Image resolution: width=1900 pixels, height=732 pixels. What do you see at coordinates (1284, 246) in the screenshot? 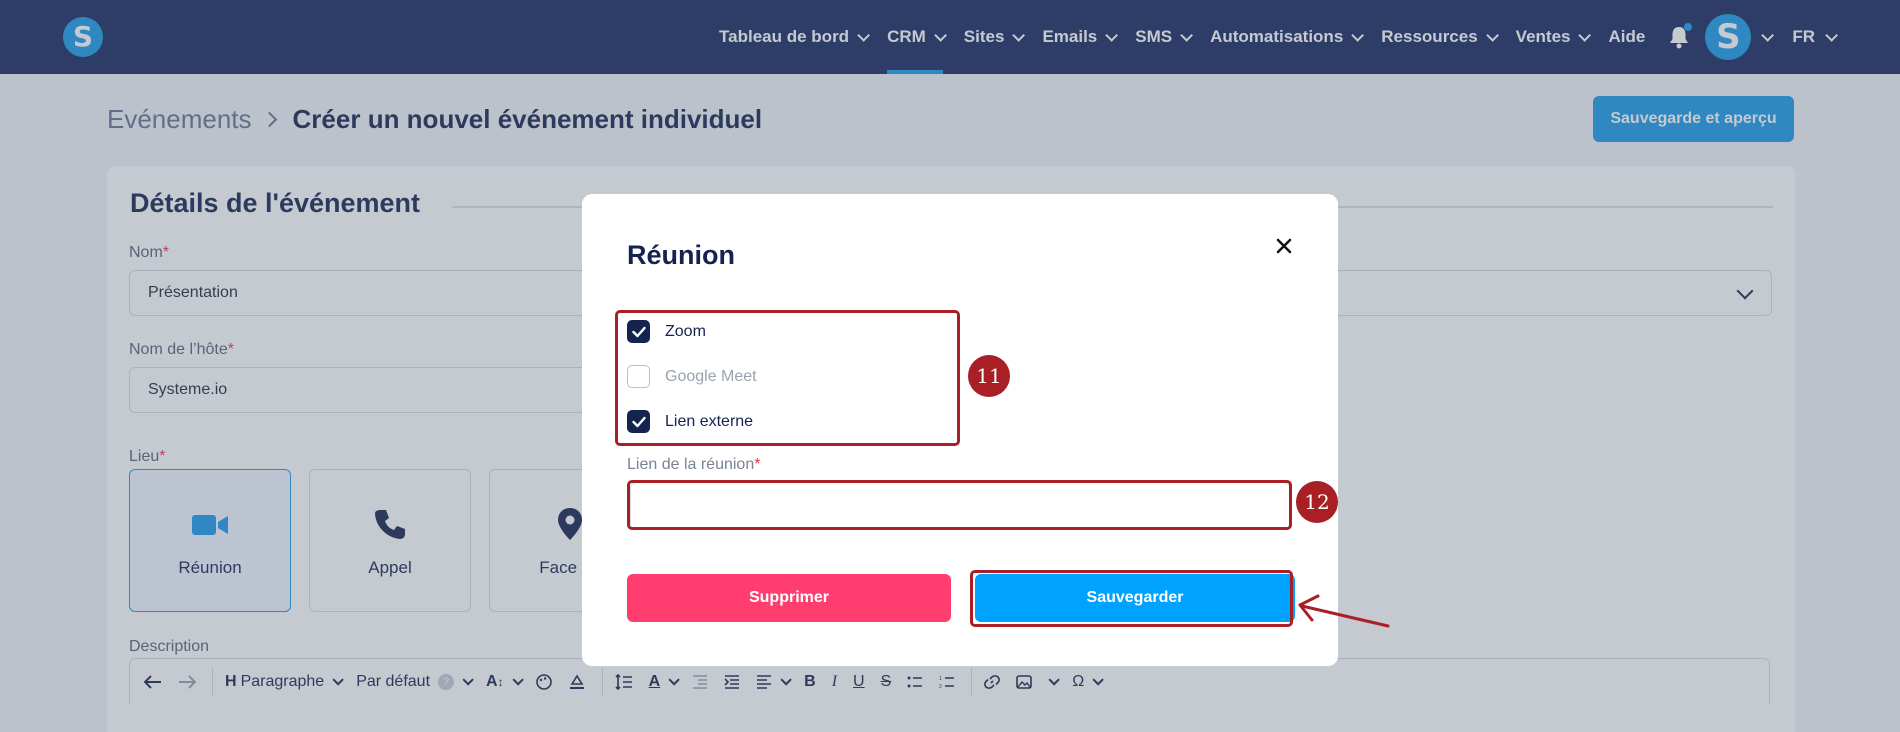
I see `close-icon` at bounding box center [1284, 246].